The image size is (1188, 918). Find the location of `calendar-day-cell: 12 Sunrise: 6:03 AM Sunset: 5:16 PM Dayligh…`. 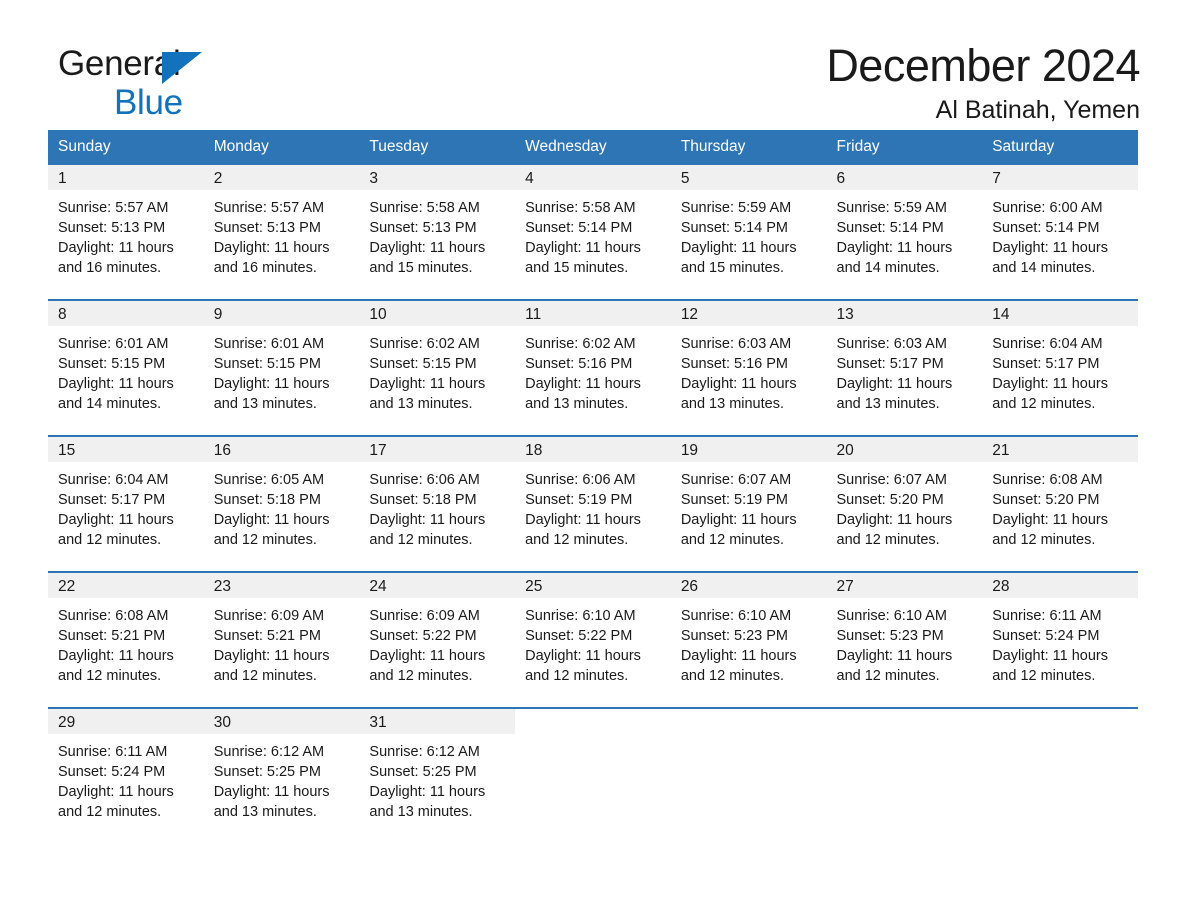

calendar-day-cell: 12 Sunrise: 6:03 AM Sunset: 5:16 PM Dayligh… is located at coordinates (748, 368).